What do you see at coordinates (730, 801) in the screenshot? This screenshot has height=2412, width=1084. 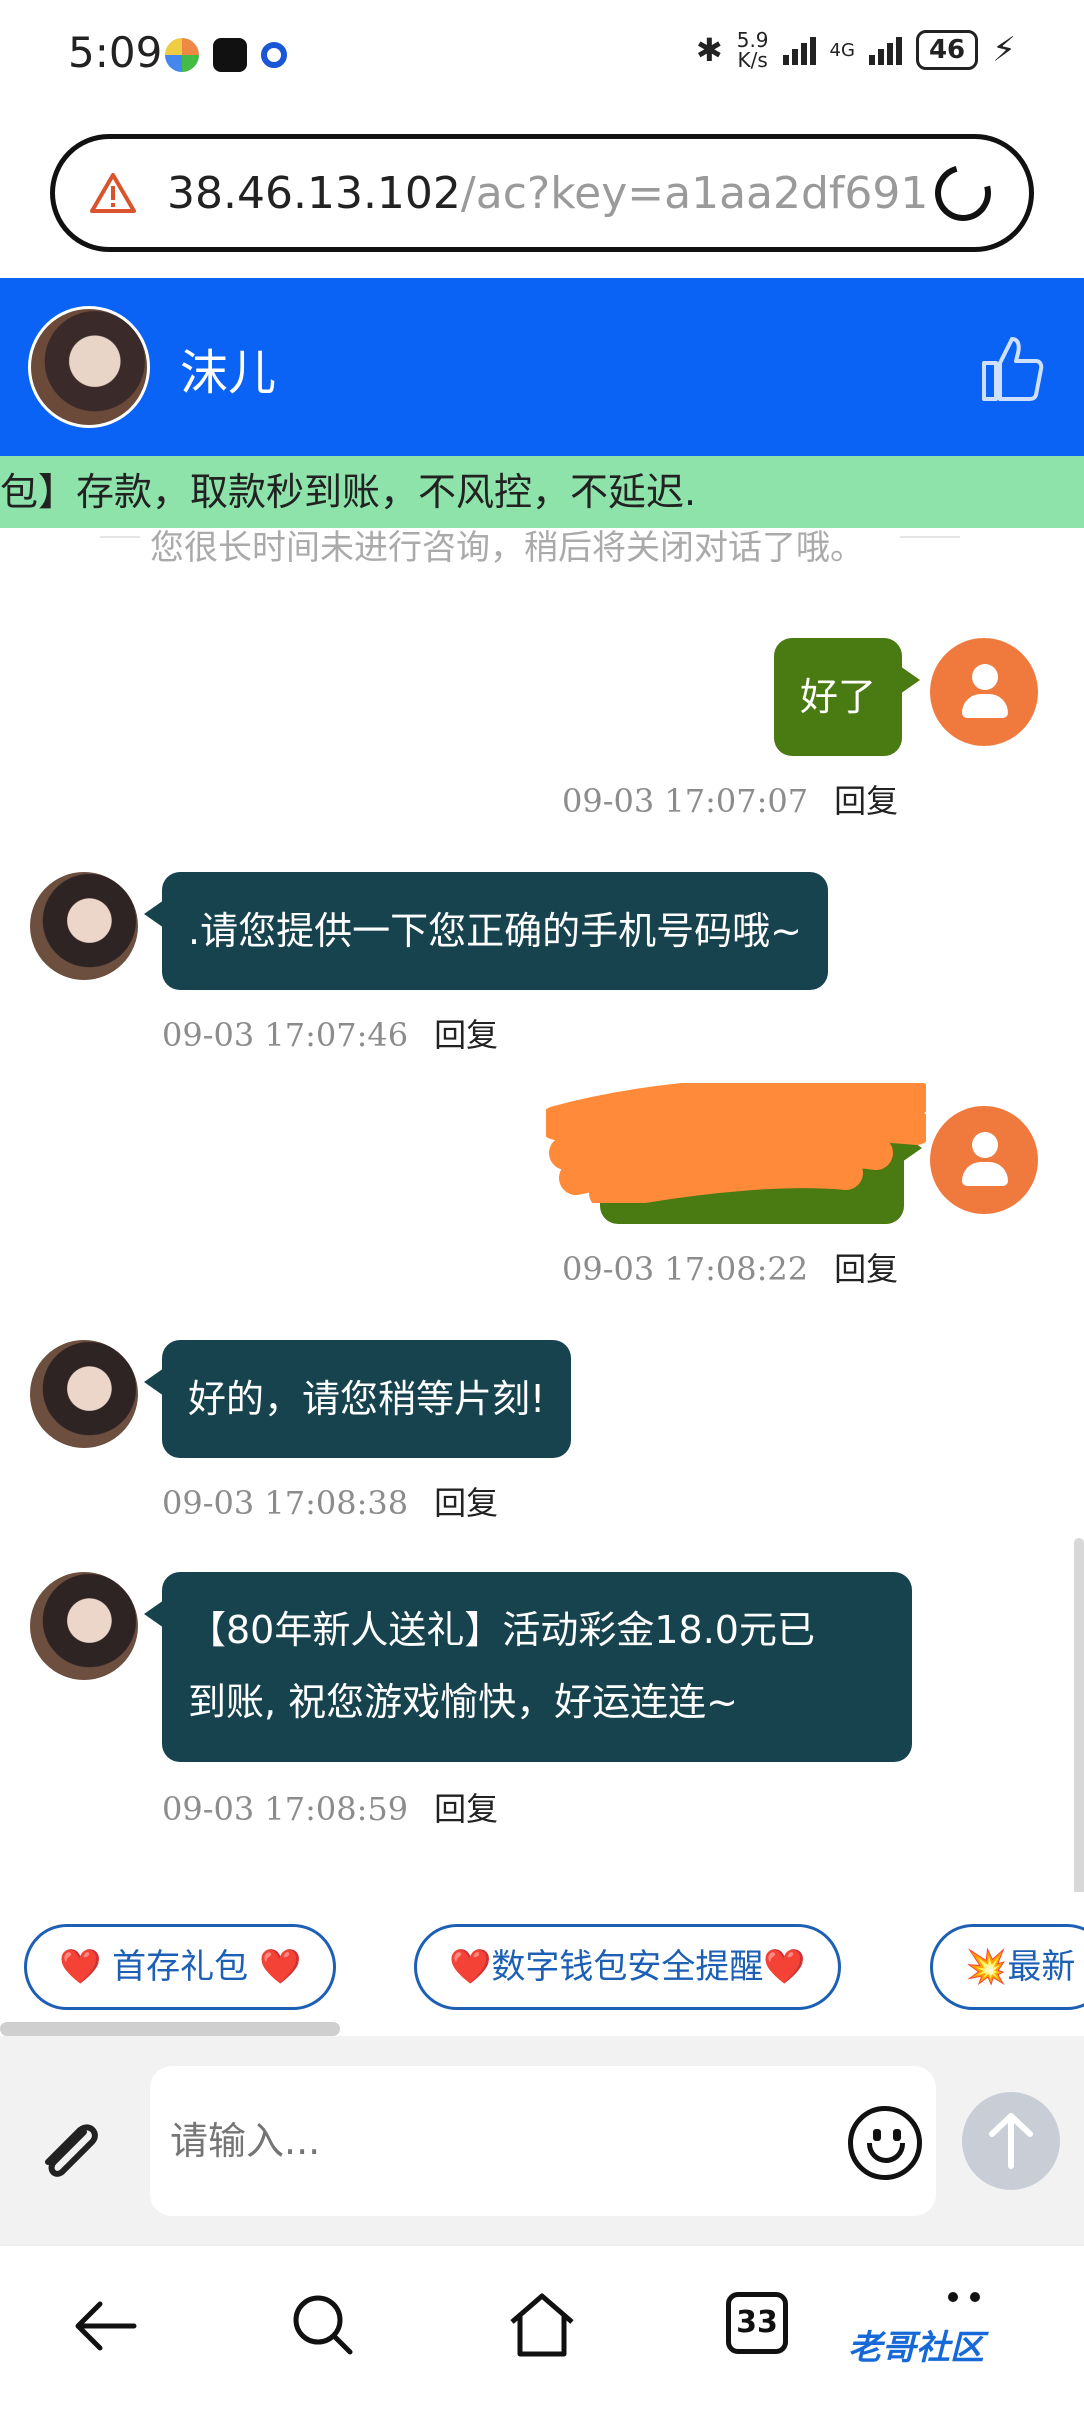 I see `message-meta: 09-03 17:07:07 回复` at bounding box center [730, 801].